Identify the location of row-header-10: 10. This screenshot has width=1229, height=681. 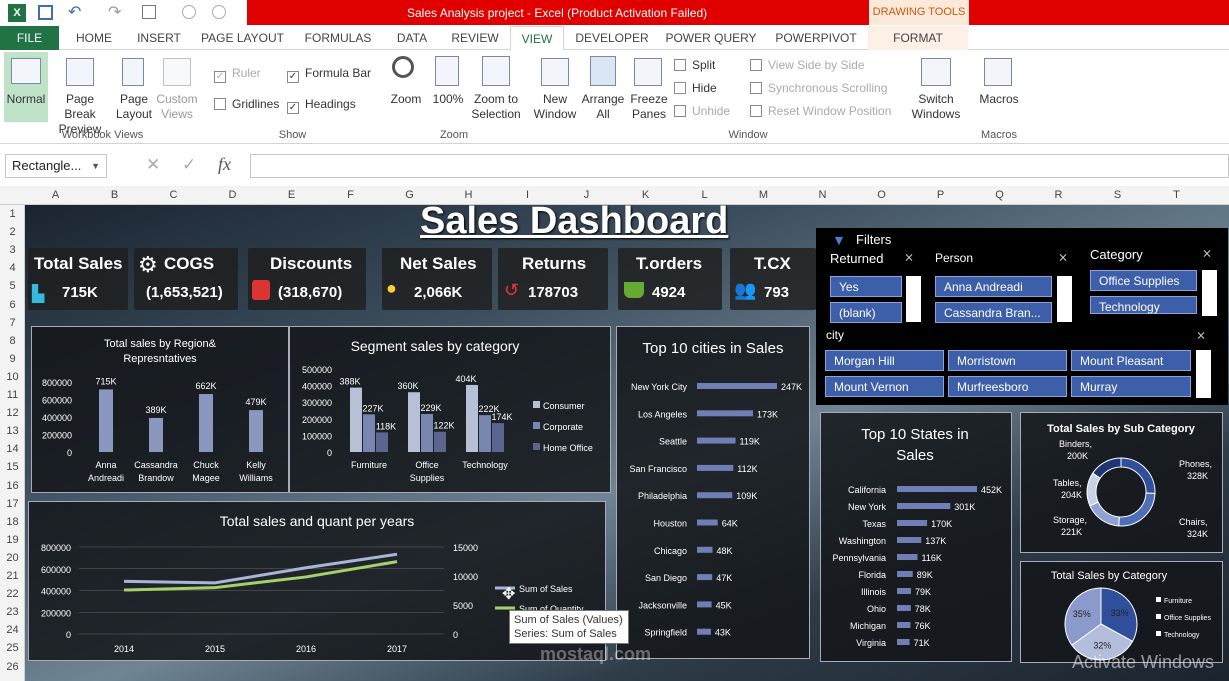
(12, 378).